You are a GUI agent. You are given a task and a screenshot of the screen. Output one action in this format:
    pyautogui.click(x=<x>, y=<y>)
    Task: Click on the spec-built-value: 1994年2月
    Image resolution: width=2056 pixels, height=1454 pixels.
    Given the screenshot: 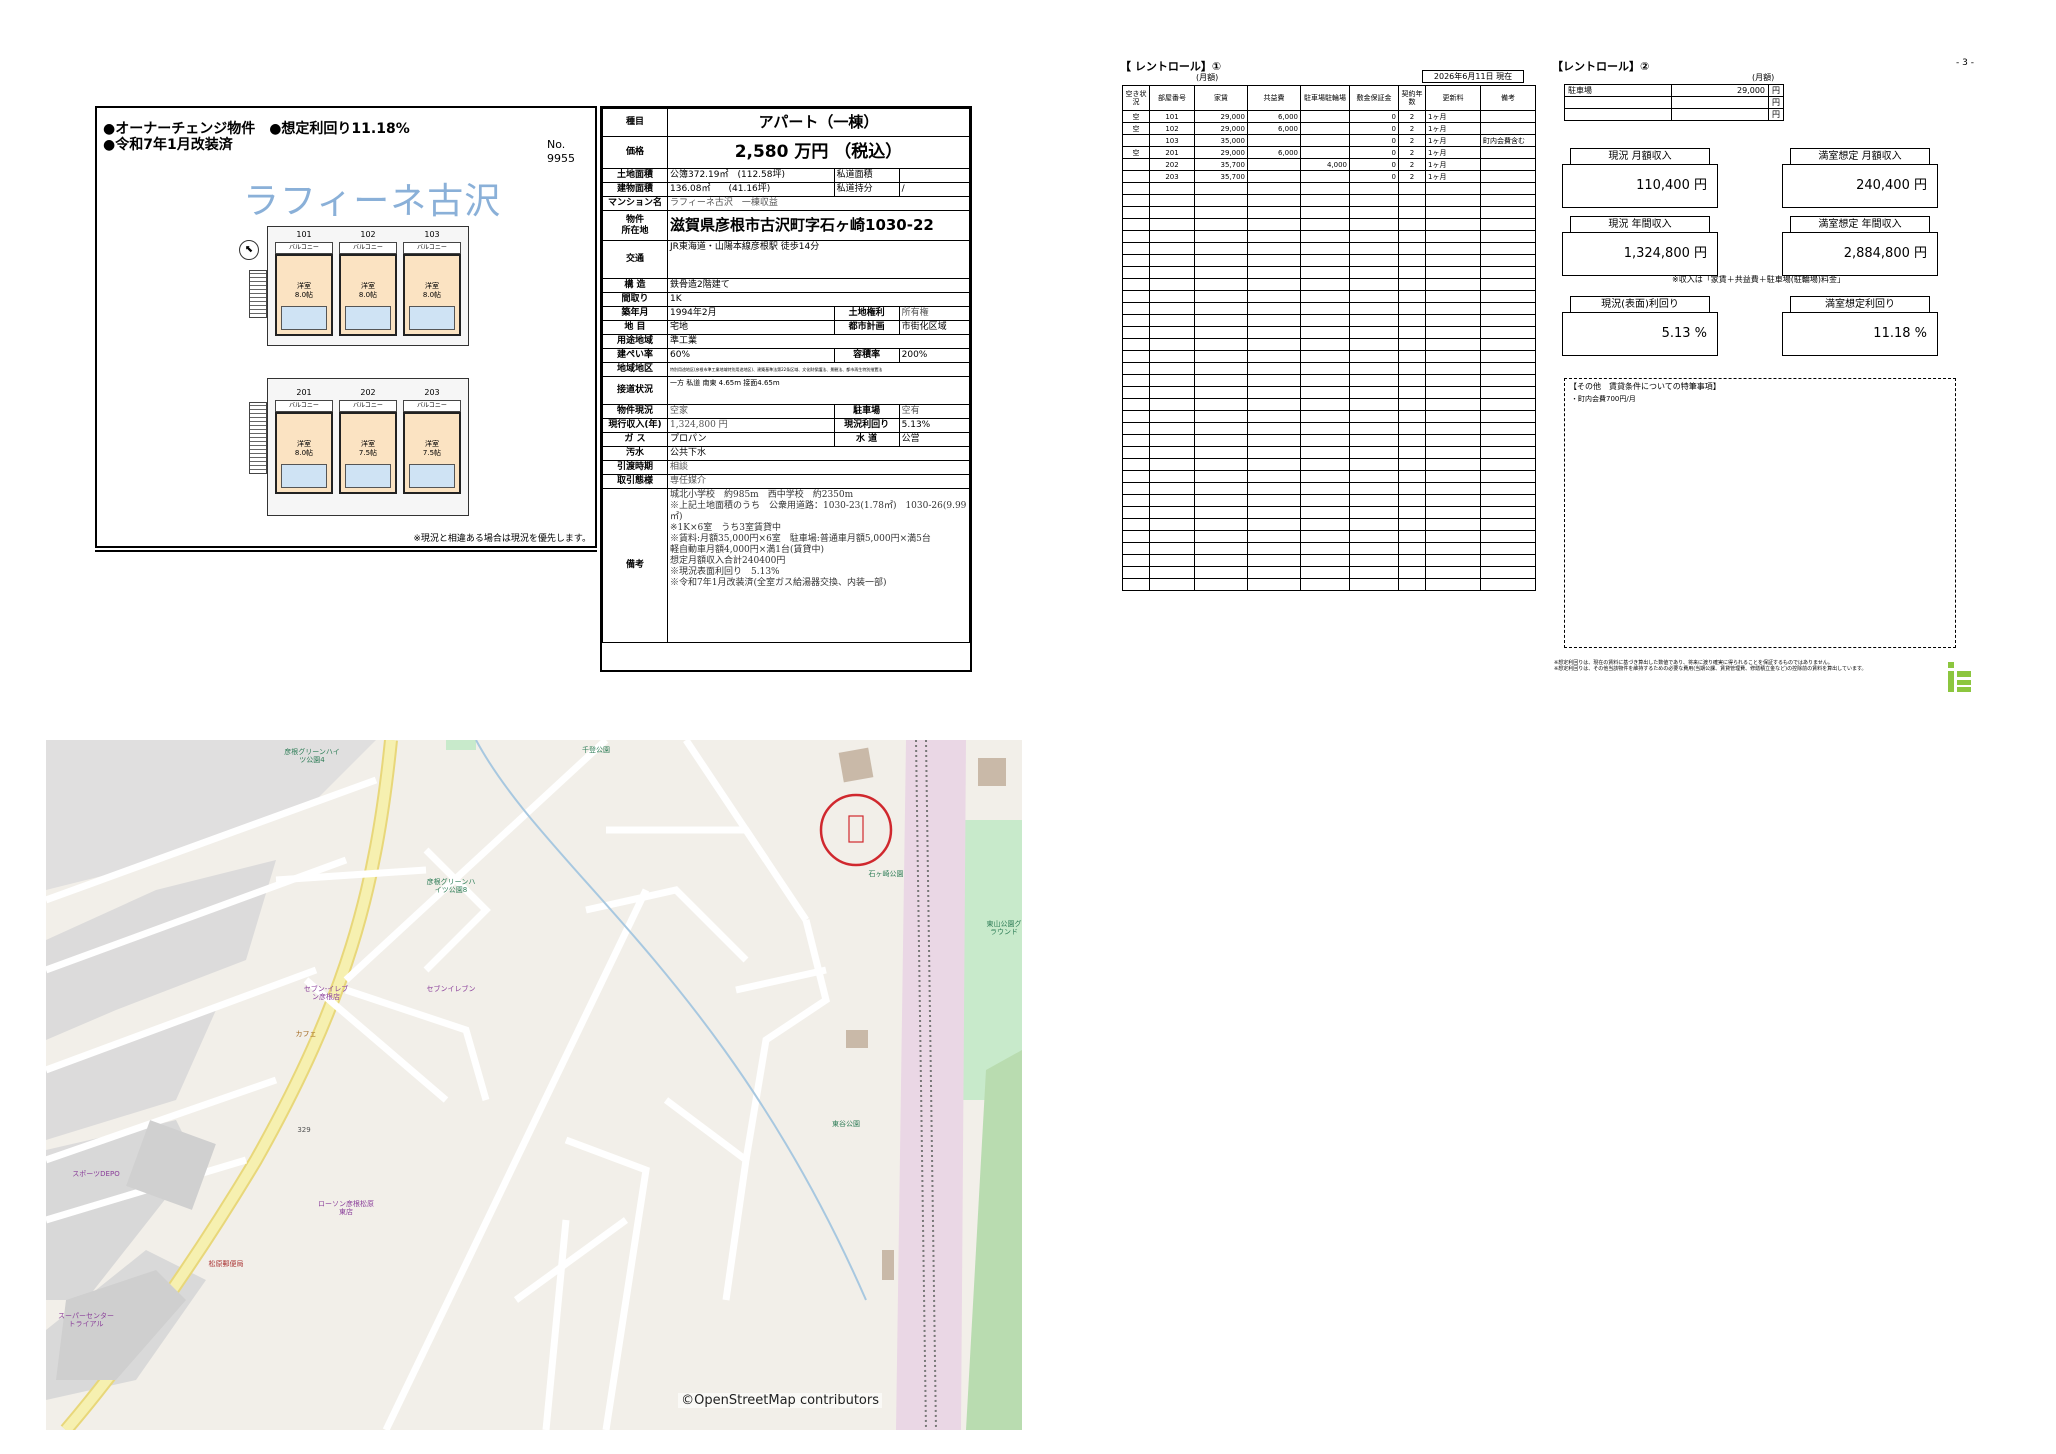 What is the action you would take?
    pyautogui.click(x=751, y=313)
    